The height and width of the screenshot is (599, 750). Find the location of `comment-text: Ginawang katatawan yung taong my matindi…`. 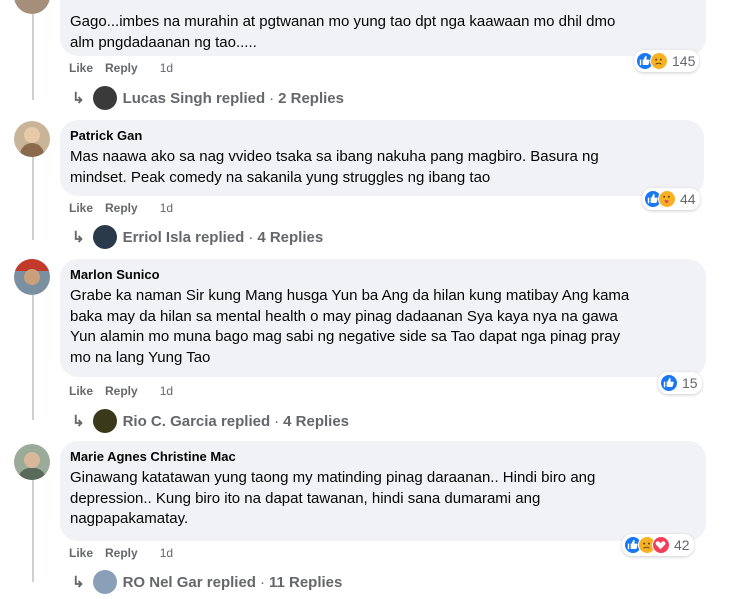

comment-text: Ginawang katatawan yung taong my matindi… is located at coordinates (333, 498).